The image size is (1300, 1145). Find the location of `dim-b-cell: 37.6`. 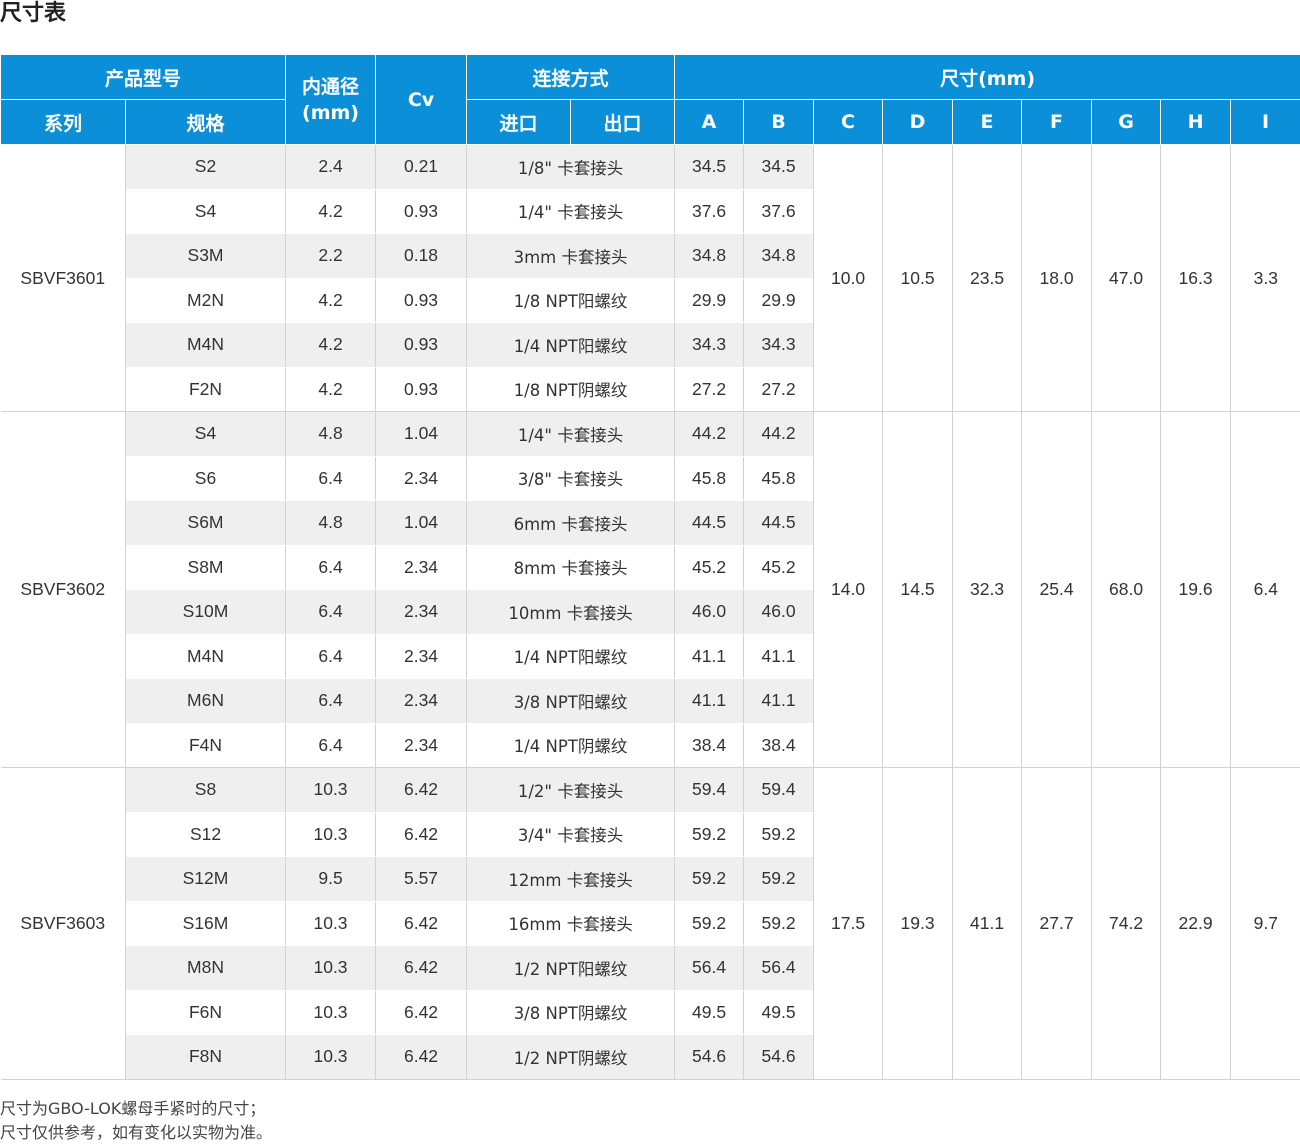

dim-b-cell: 37.6 is located at coordinates (778, 211).